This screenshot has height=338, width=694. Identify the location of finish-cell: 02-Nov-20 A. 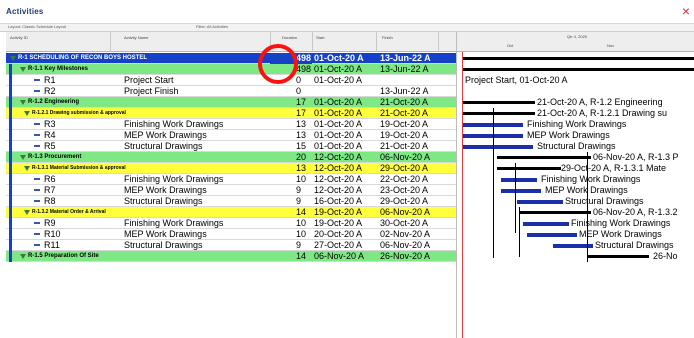
(405, 234).